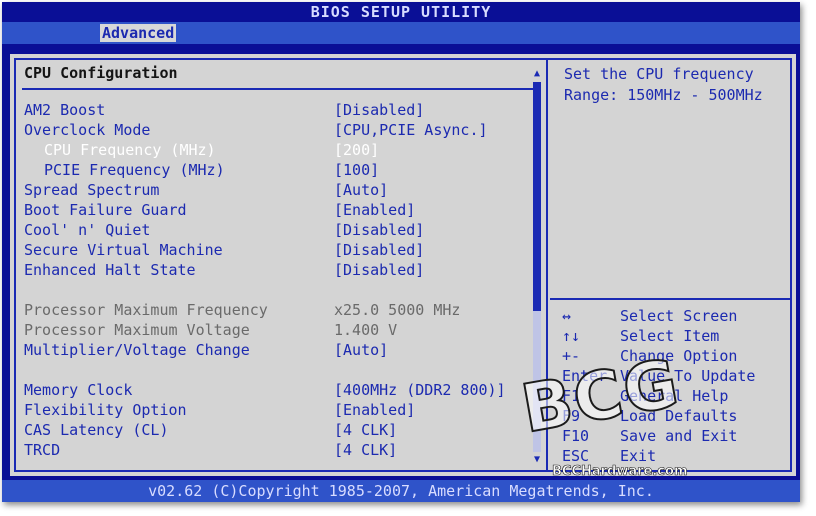 This screenshot has height=516, width=816. Describe the element at coordinates (270, 330) in the screenshot. I see `setting-row: Processor Maximum Voltage 1.400 V` at that location.